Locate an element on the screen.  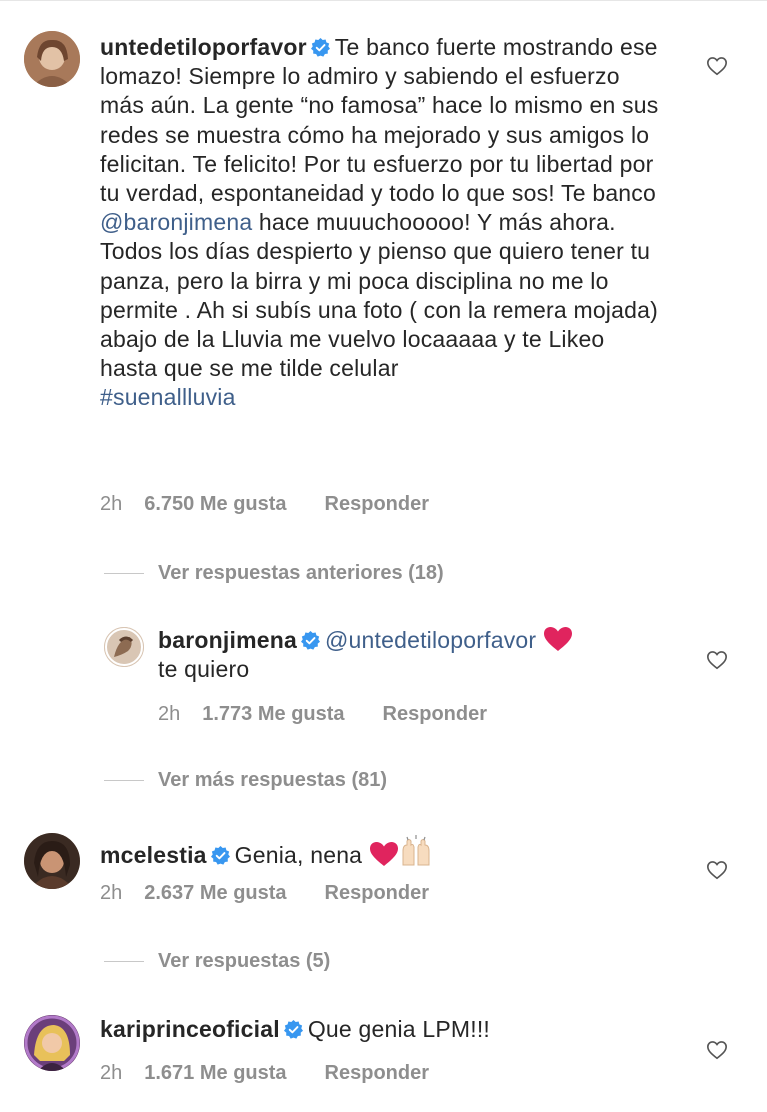
comment-meta: 2h 1.671 Me gusta Responder is located at coordinates (264, 1073).